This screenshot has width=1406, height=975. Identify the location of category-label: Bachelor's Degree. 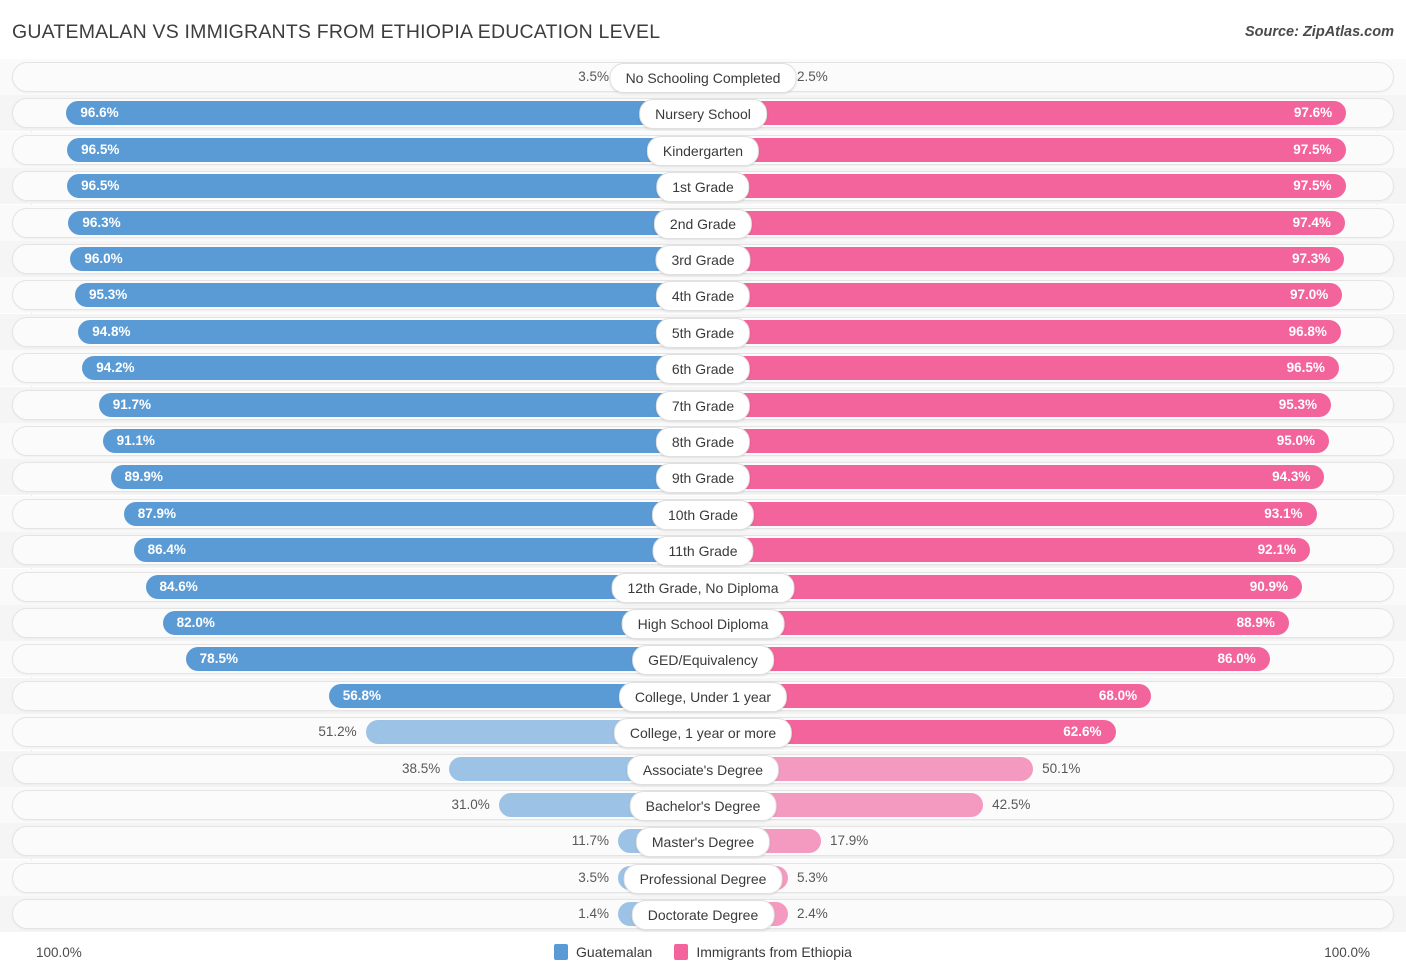
(703, 806).